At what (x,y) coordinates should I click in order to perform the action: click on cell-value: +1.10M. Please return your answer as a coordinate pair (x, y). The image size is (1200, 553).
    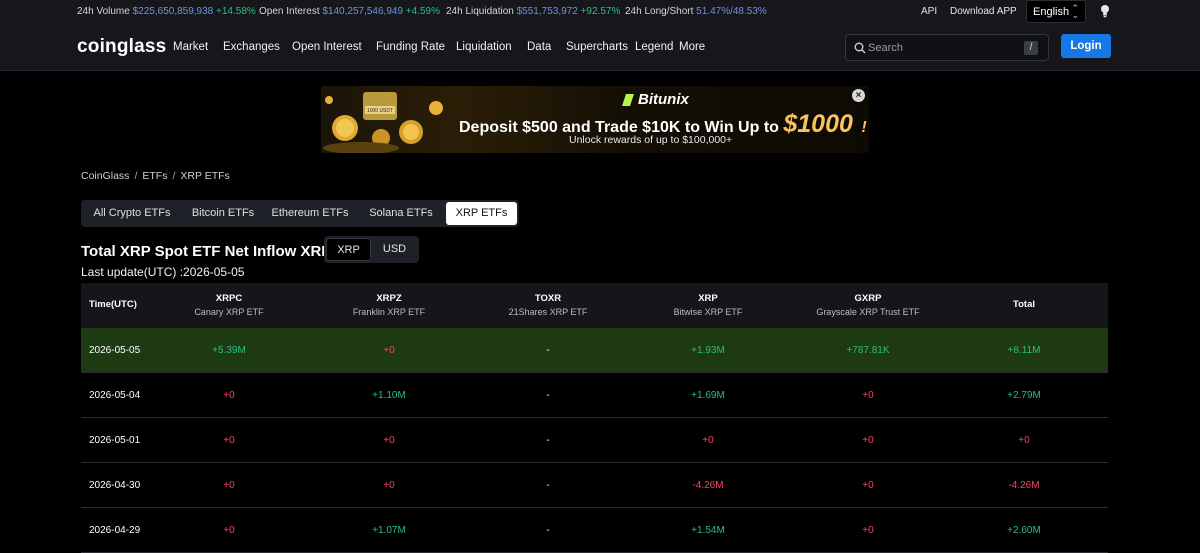
    Looking at the image, I should click on (389, 395).